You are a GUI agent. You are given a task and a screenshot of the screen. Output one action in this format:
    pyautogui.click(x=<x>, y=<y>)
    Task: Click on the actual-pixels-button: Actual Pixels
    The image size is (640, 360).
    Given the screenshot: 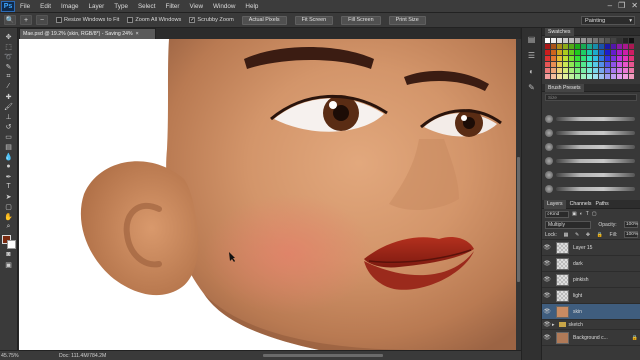 What is the action you would take?
    pyautogui.click(x=264, y=20)
    